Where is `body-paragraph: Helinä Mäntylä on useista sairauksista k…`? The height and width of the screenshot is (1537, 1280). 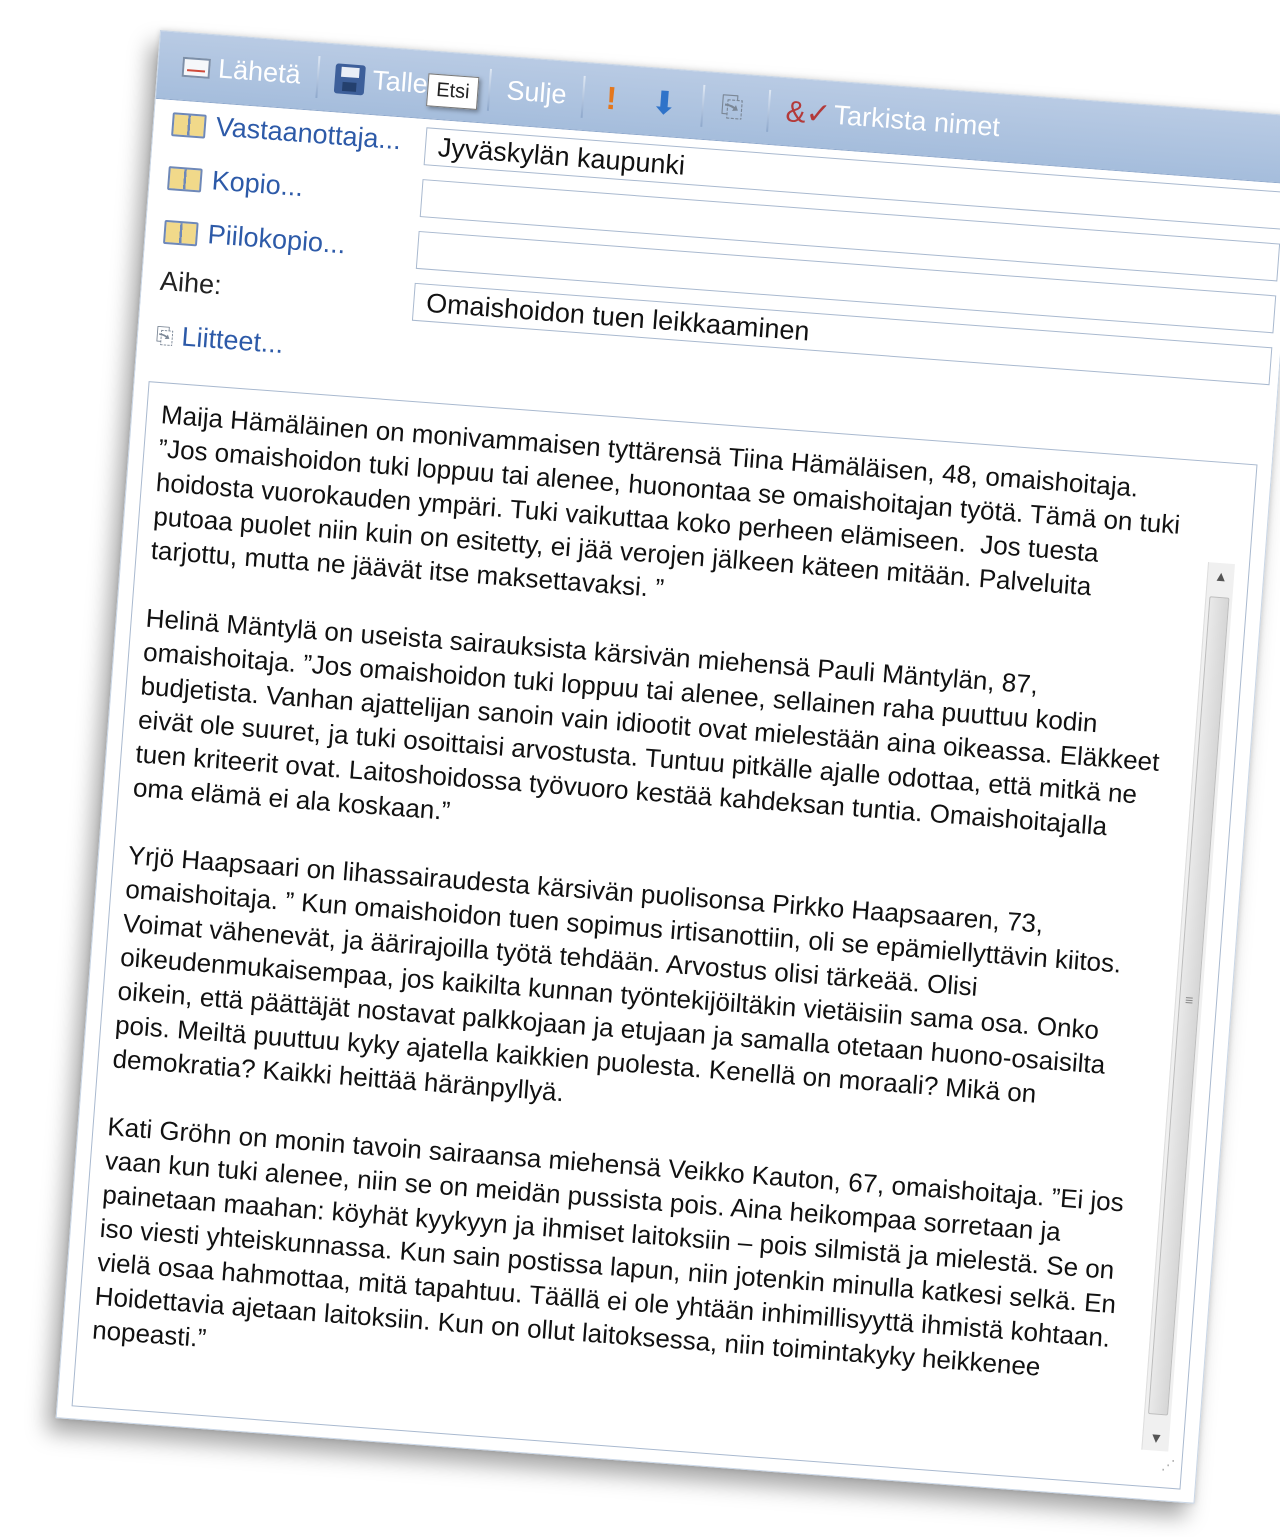 body-paragraph: Helinä Mäntylä on useista sairauksista k… is located at coordinates (650, 722).